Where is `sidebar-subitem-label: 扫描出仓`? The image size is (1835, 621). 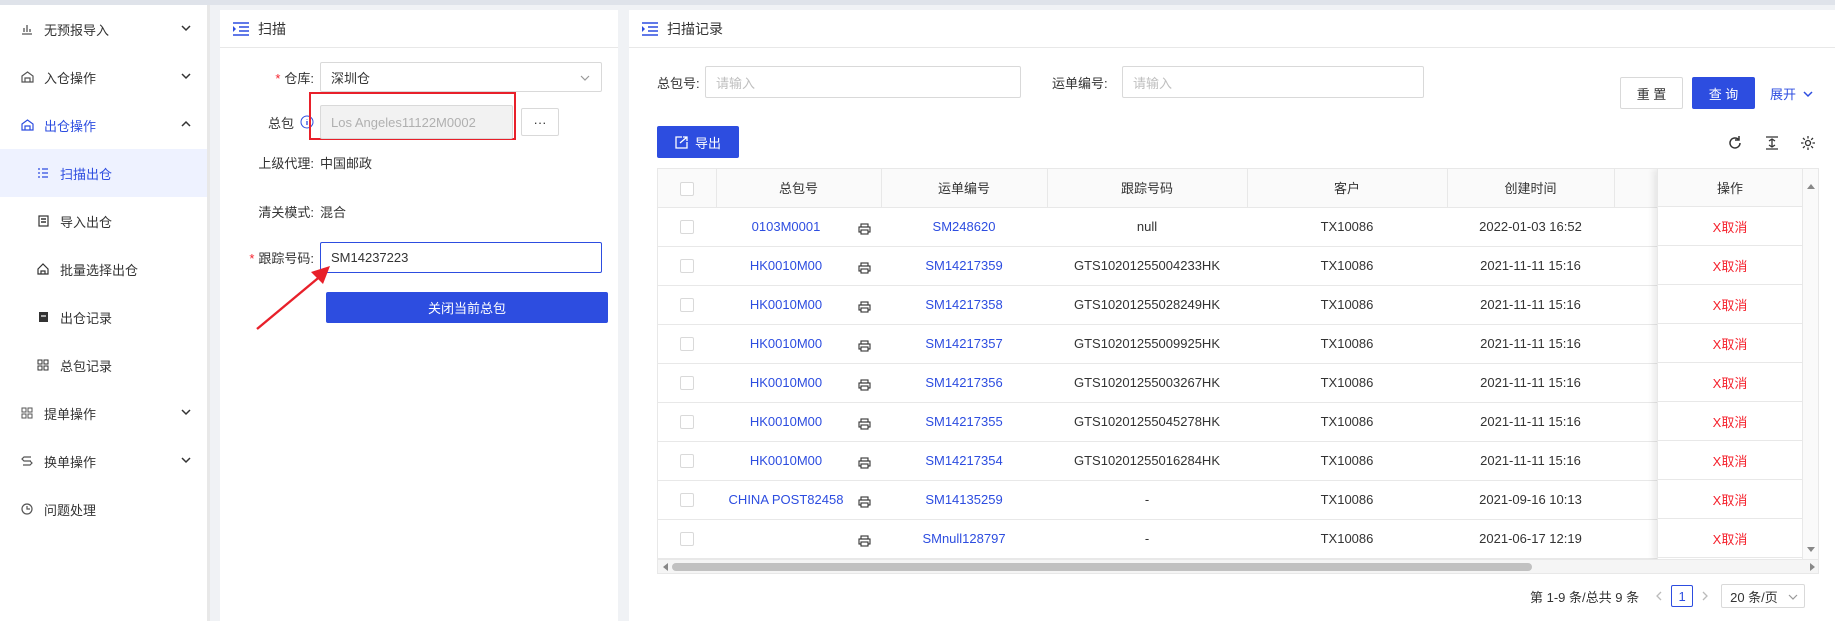
sidebar-subitem-label: 扫描出仓 is located at coordinates (86, 174).